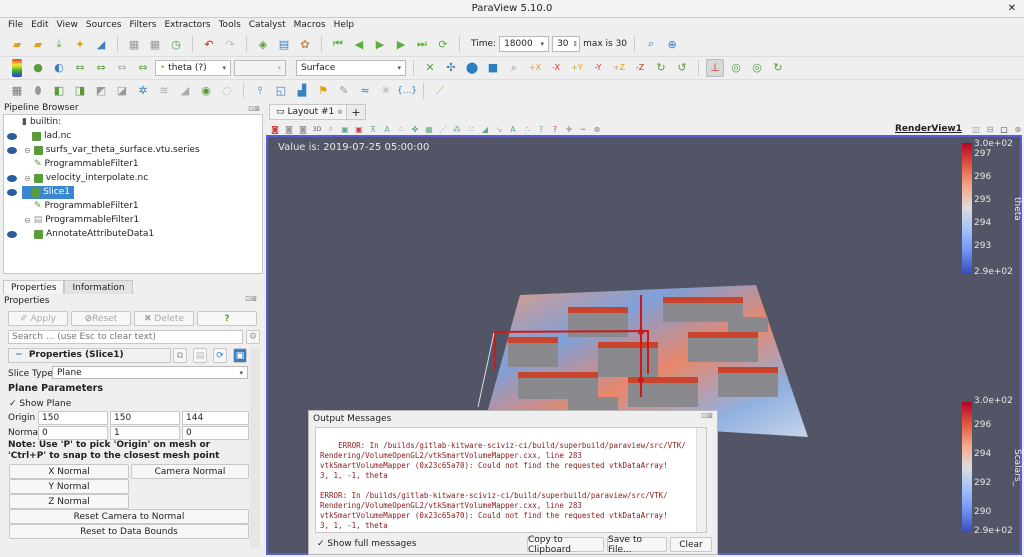 Image resolution: width=1024 pixels, height=557 pixels. What do you see at coordinates (415, 129) in the screenshot?
I see `hover-points-icon: ✤` at bounding box center [415, 129].